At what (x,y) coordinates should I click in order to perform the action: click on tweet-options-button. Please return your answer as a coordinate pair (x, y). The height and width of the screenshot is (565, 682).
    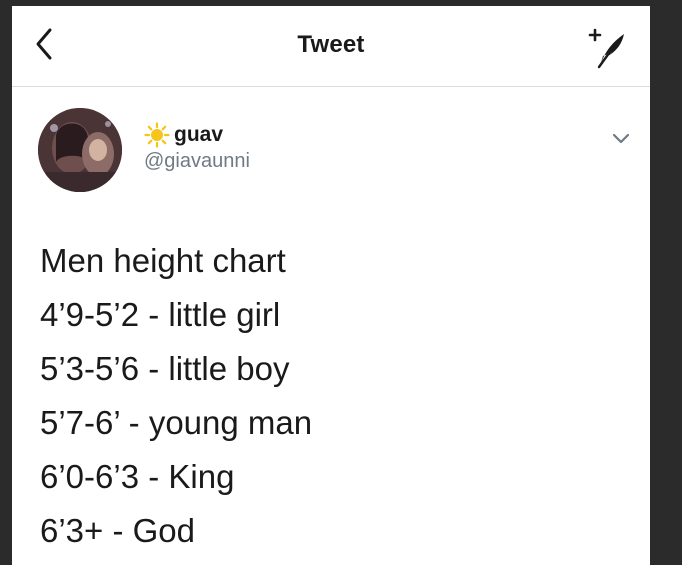
    Looking at the image, I should click on (621, 138).